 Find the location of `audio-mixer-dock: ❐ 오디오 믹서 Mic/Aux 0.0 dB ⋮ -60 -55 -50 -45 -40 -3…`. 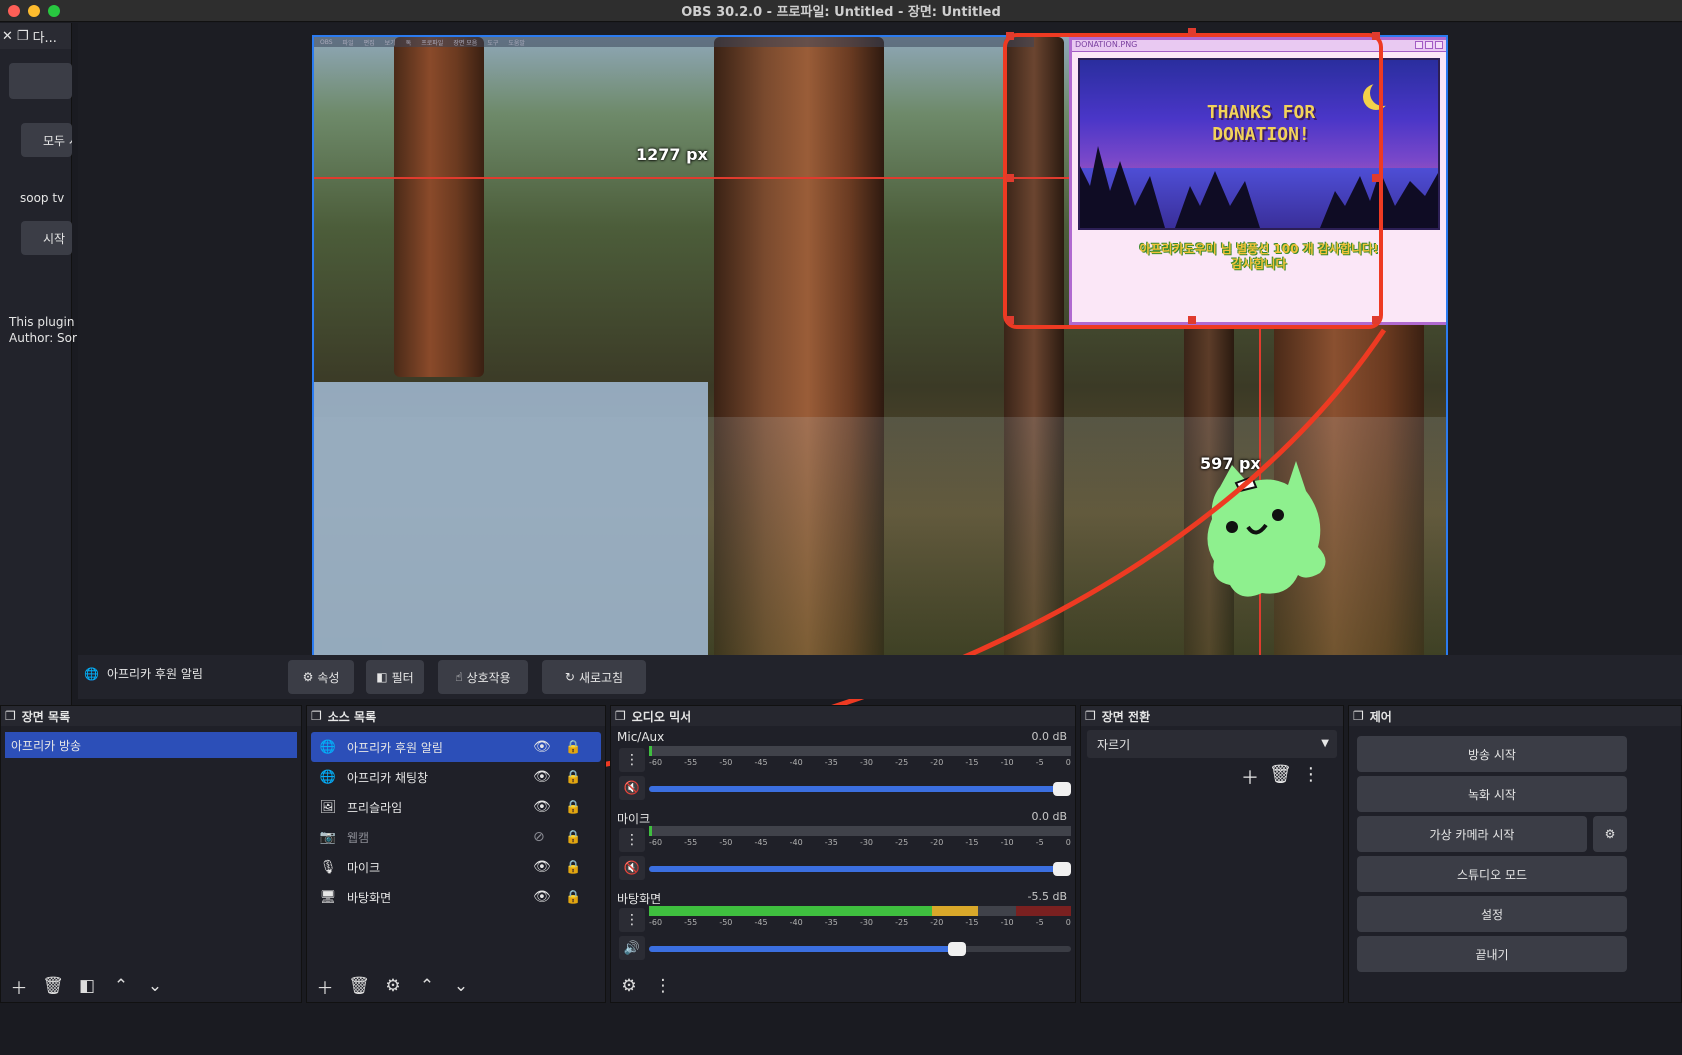

audio-mixer-dock: ❐ 오디오 믹서 Mic/Aux 0.0 dB ⋮ -60 -55 -50 -45 -40 -3… is located at coordinates (843, 854).